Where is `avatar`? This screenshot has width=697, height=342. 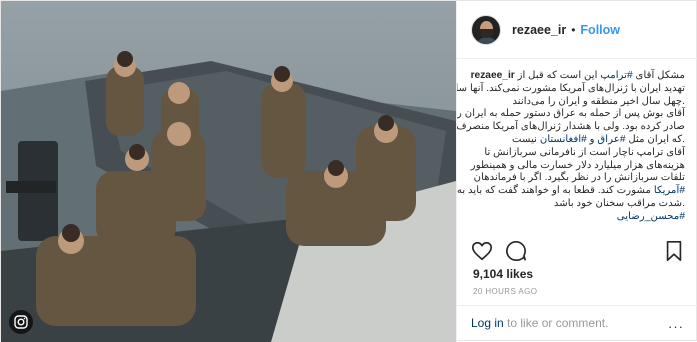 avatar is located at coordinates (486, 29).